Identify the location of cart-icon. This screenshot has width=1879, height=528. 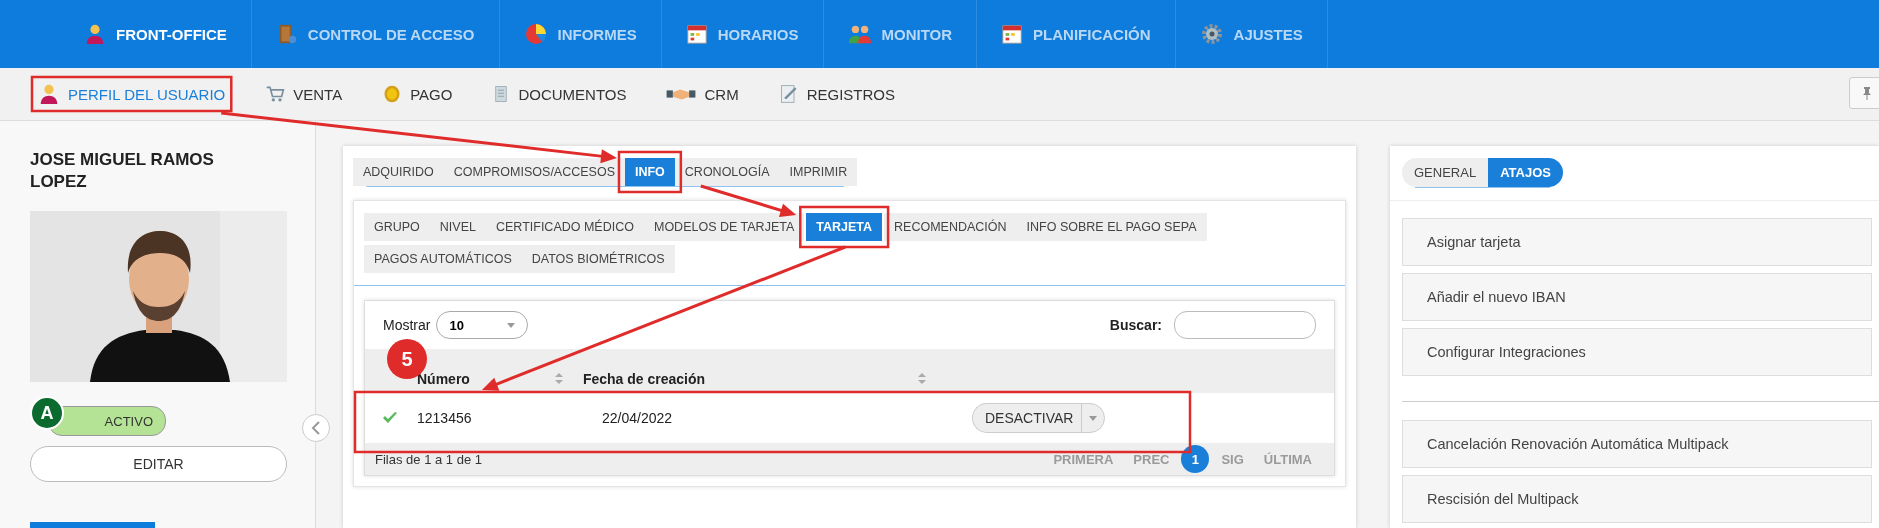
(275, 94).